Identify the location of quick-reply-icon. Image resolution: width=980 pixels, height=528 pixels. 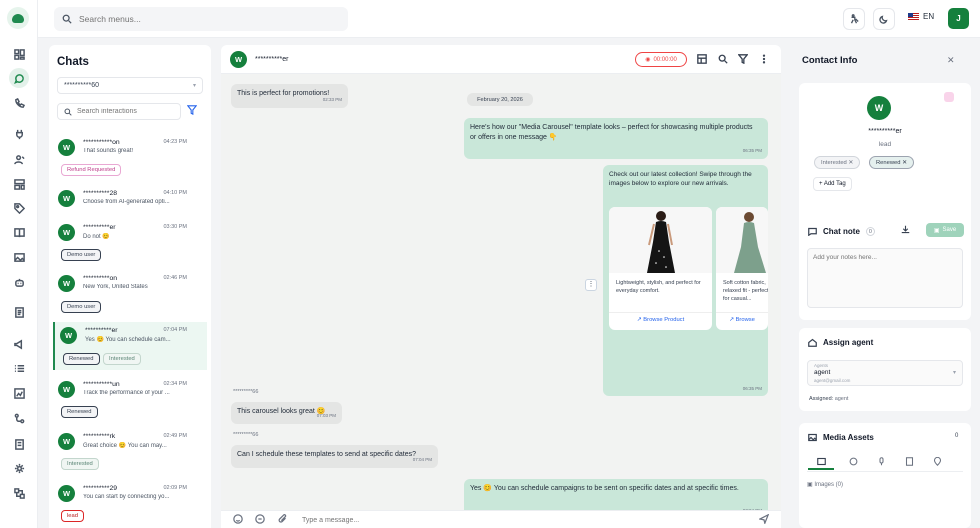
(260, 519).